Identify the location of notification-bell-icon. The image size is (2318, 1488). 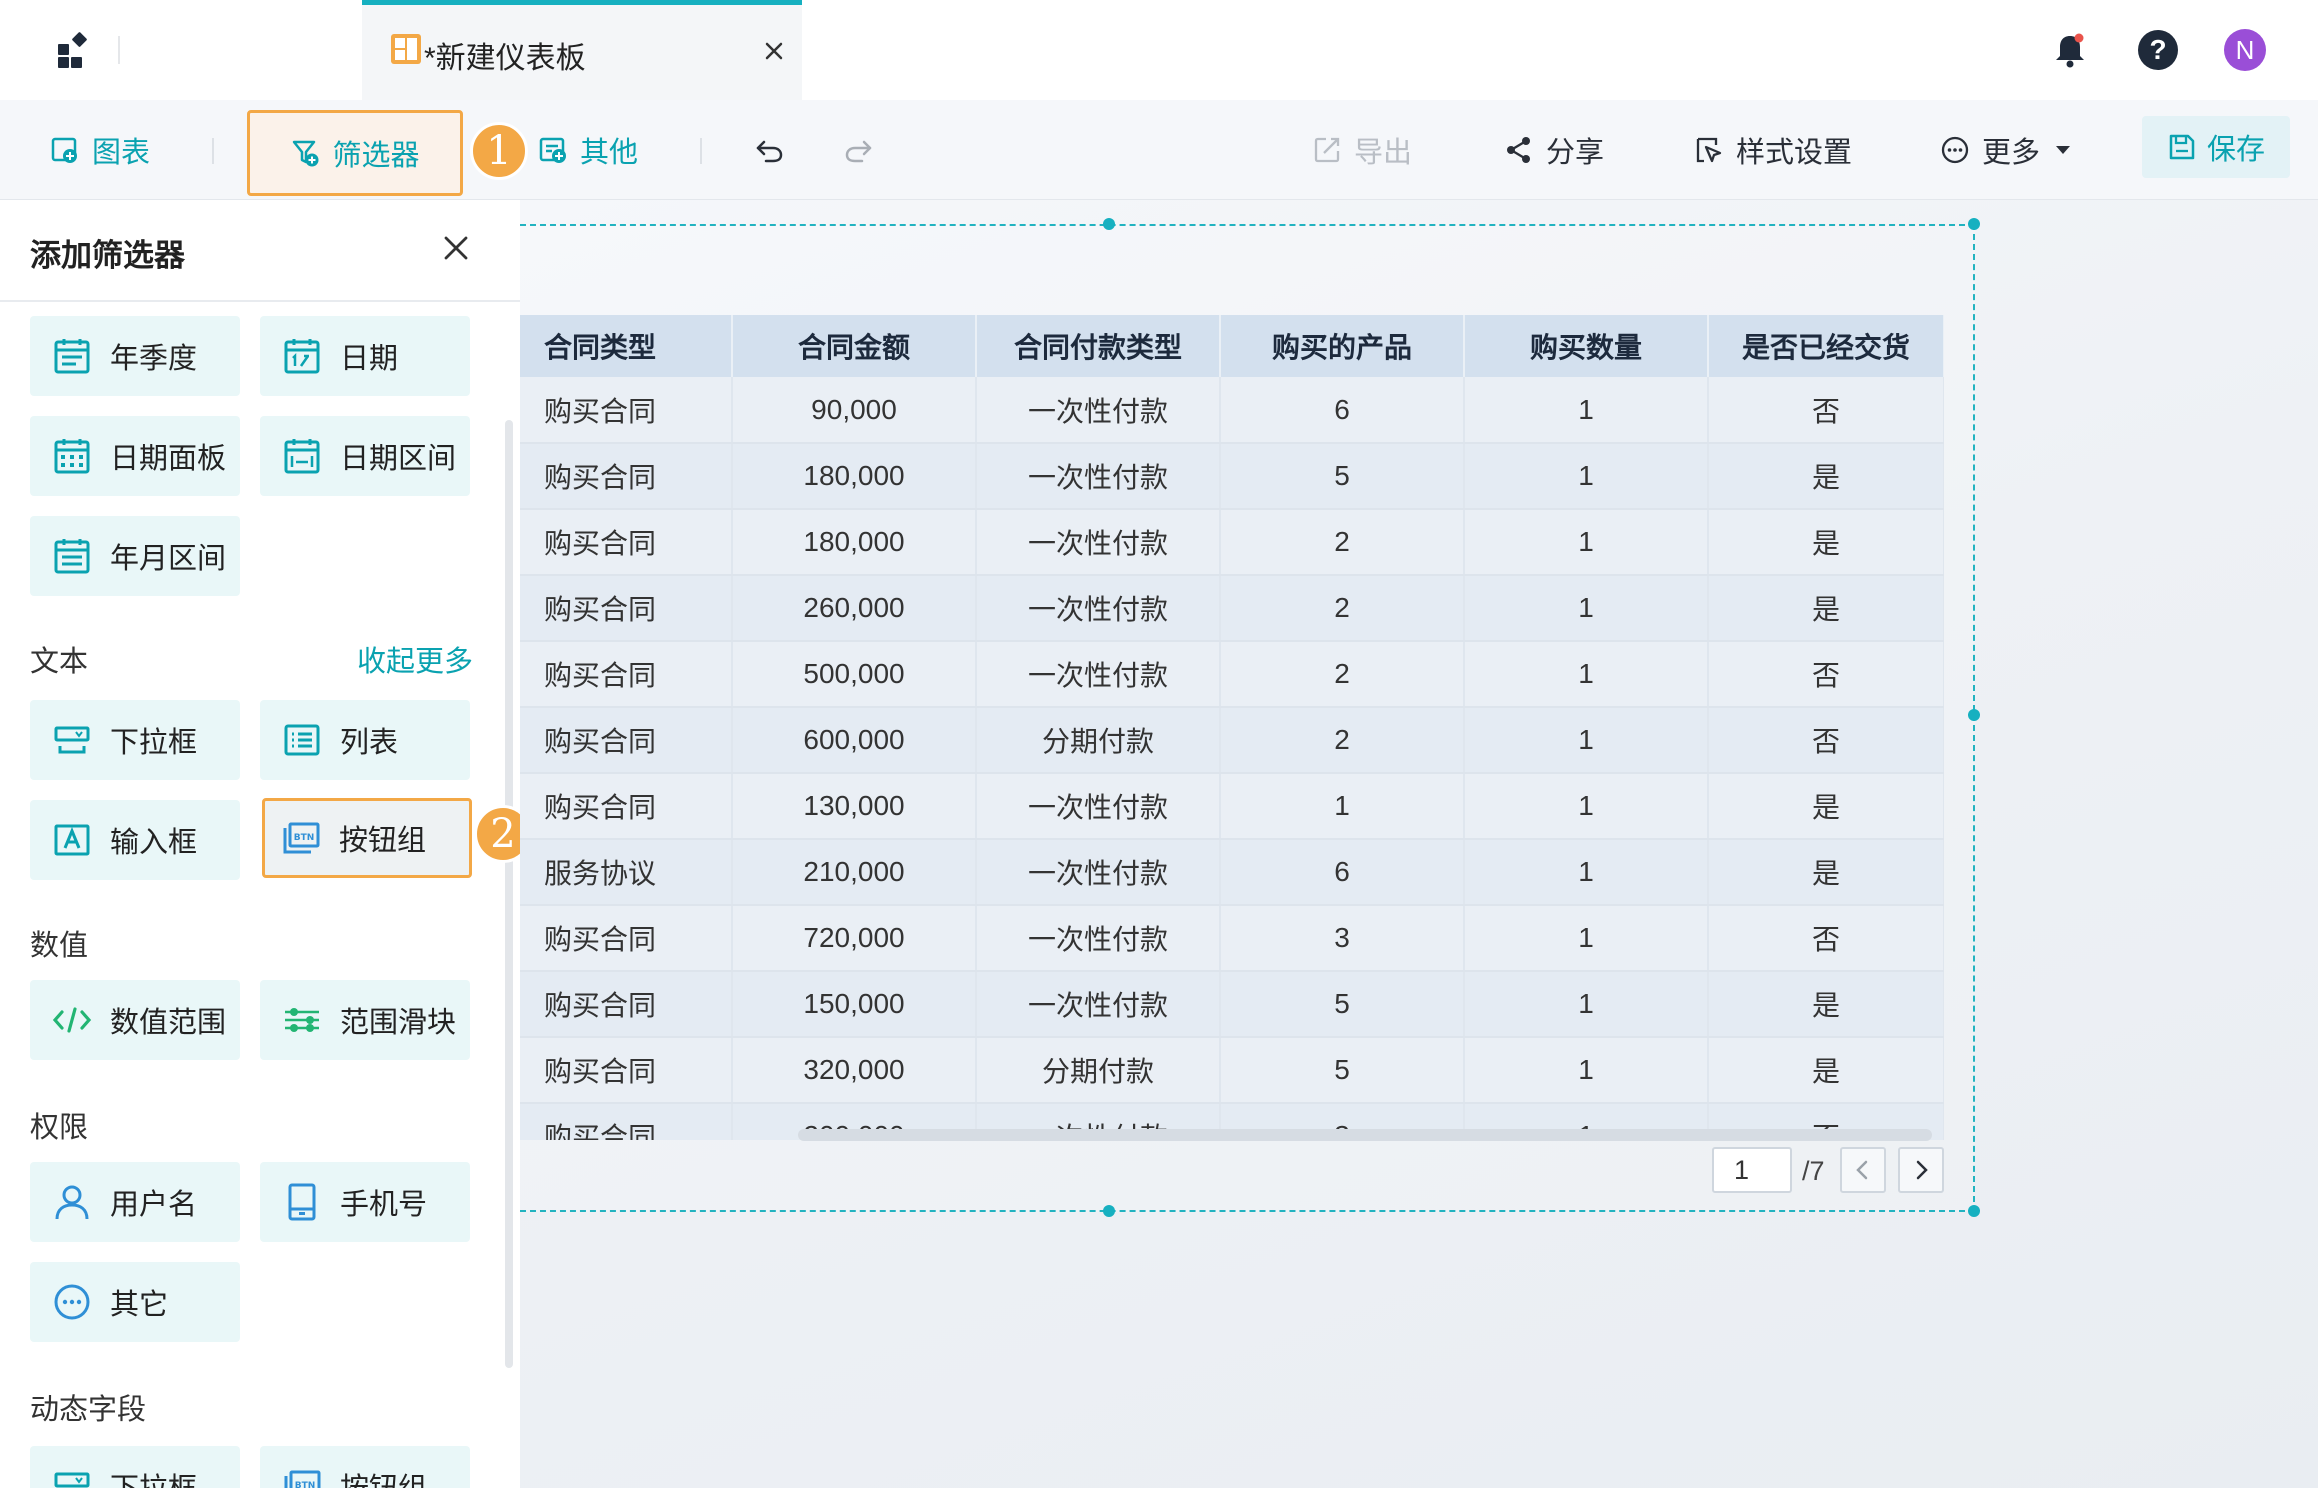
(2070, 50).